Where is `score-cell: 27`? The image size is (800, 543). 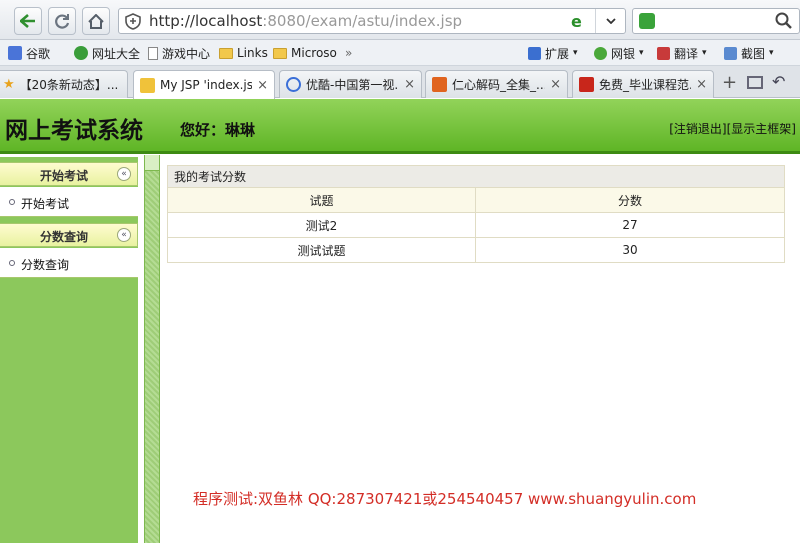
score-cell: 27 is located at coordinates (630, 225).